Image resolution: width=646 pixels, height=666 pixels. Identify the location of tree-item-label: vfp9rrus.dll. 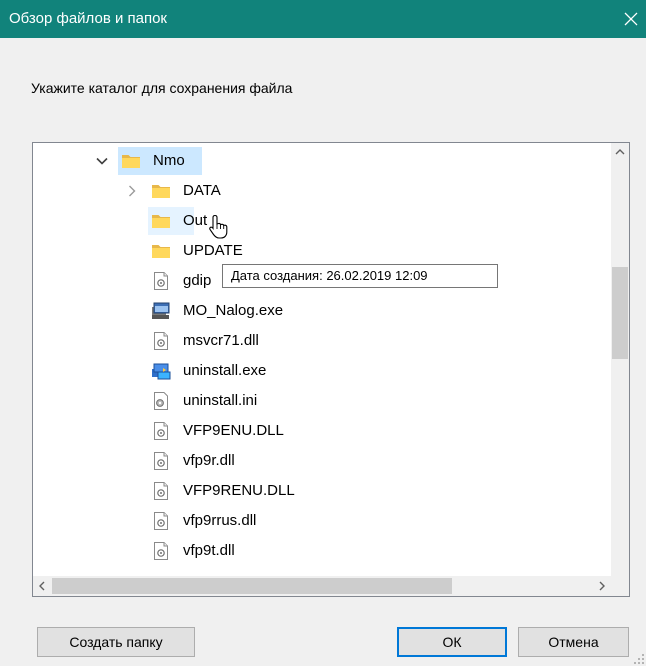
(220, 520).